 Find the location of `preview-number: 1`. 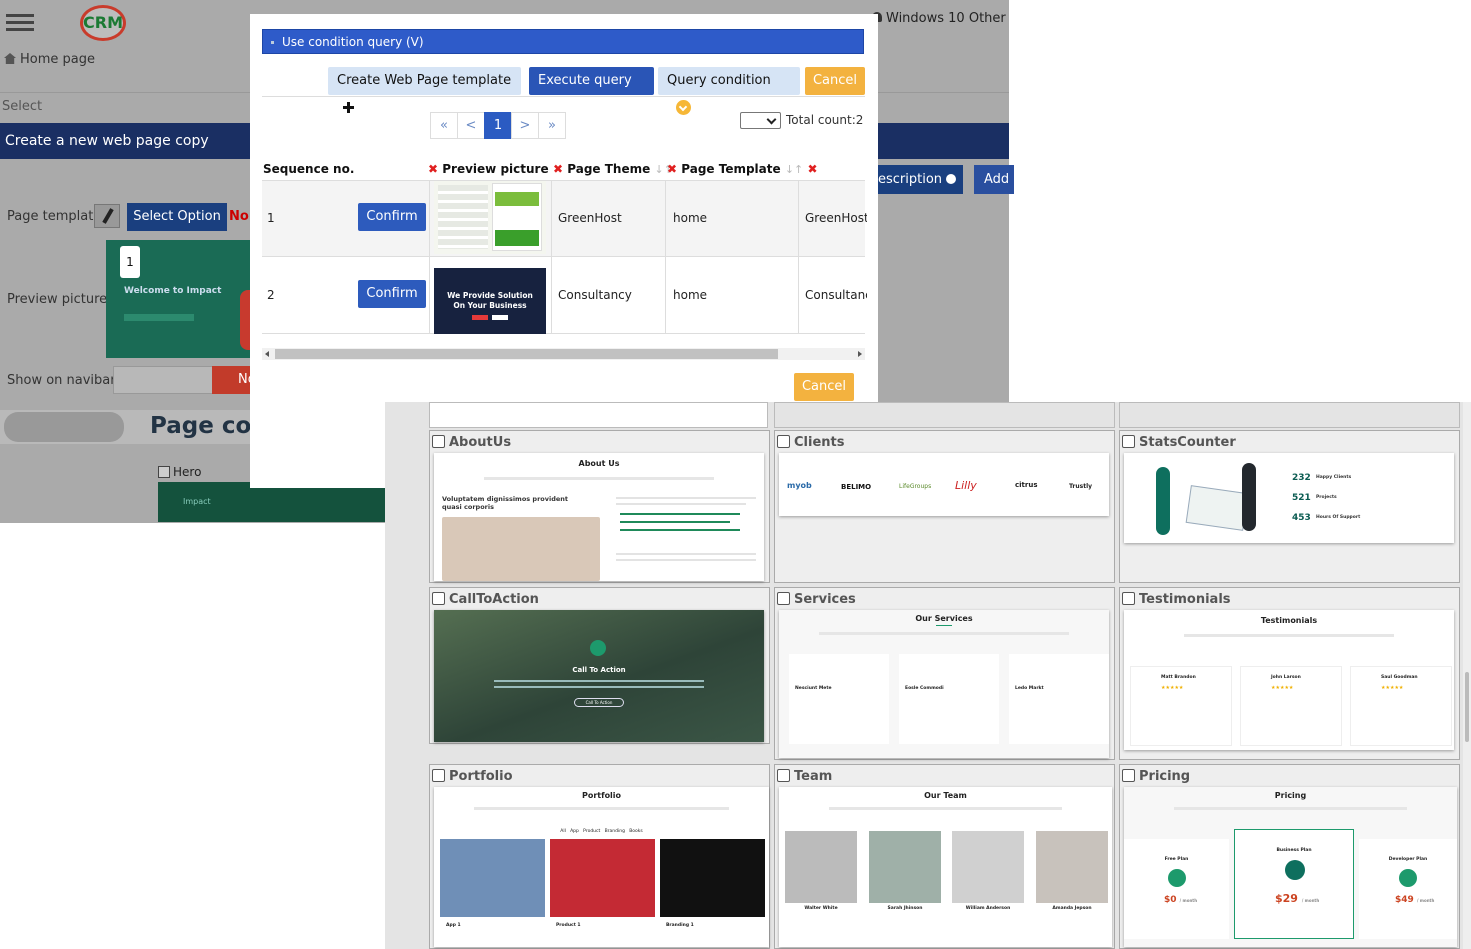

preview-number: 1 is located at coordinates (130, 262).